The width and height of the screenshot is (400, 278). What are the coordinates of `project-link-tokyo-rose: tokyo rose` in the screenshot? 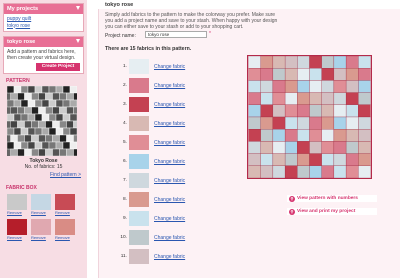 It's located at (43, 26).